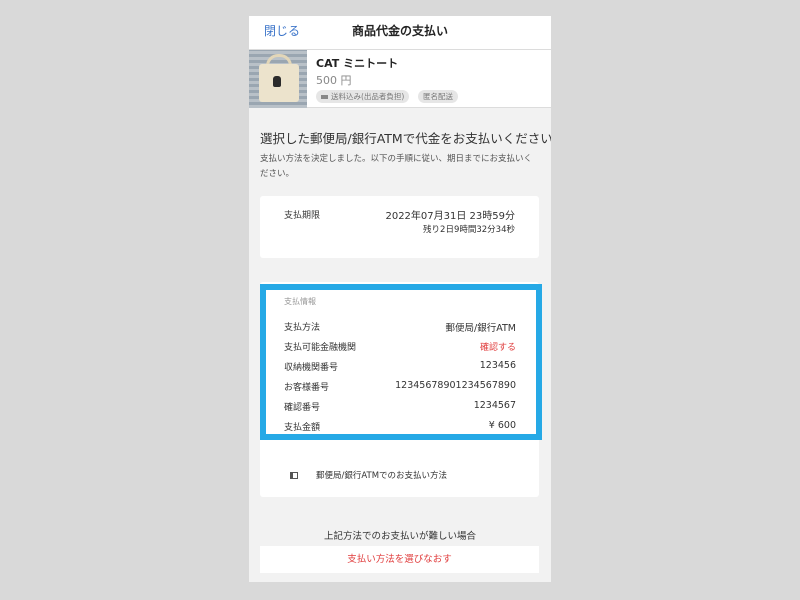 Image resolution: width=800 pixels, height=600 pixels. Describe the element at coordinates (438, 96) in the screenshot. I see `anonymous-shipping-tag: 匿名配送` at that location.